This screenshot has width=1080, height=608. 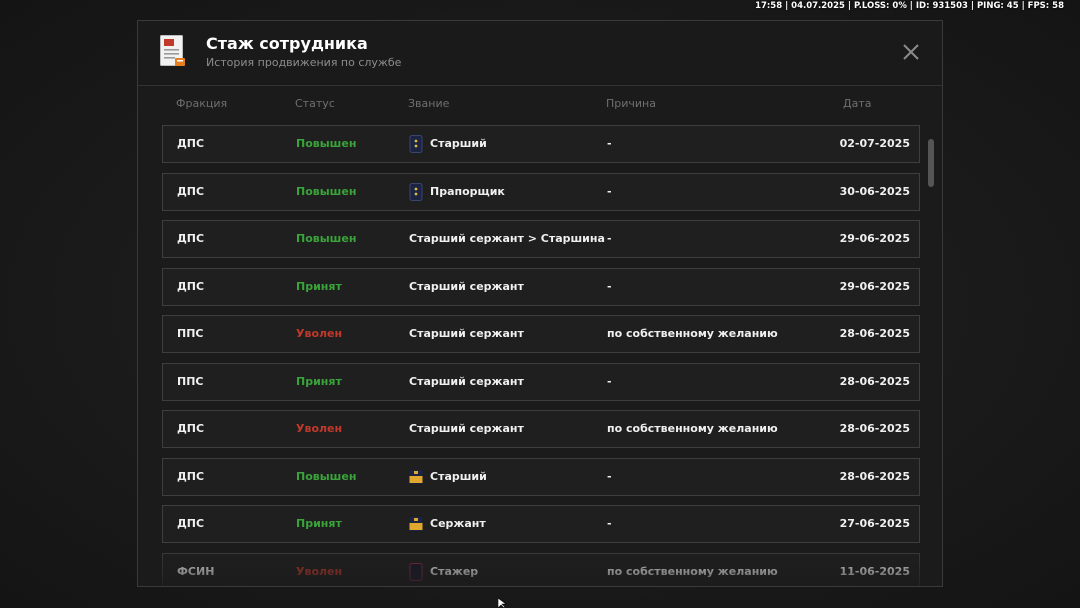 I want to click on row-rank: Прапорщик, so click(x=457, y=192).